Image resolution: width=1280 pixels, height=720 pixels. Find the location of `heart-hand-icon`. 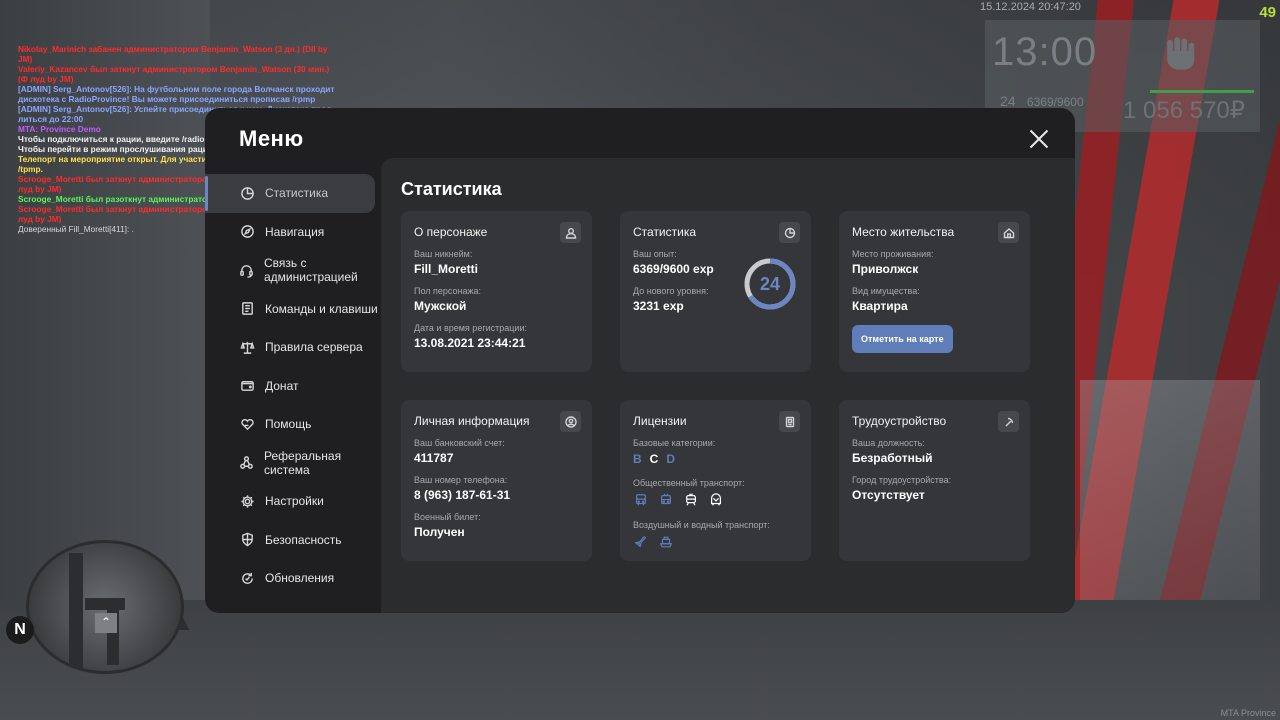

heart-hand-icon is located at coordinates (247, 424).